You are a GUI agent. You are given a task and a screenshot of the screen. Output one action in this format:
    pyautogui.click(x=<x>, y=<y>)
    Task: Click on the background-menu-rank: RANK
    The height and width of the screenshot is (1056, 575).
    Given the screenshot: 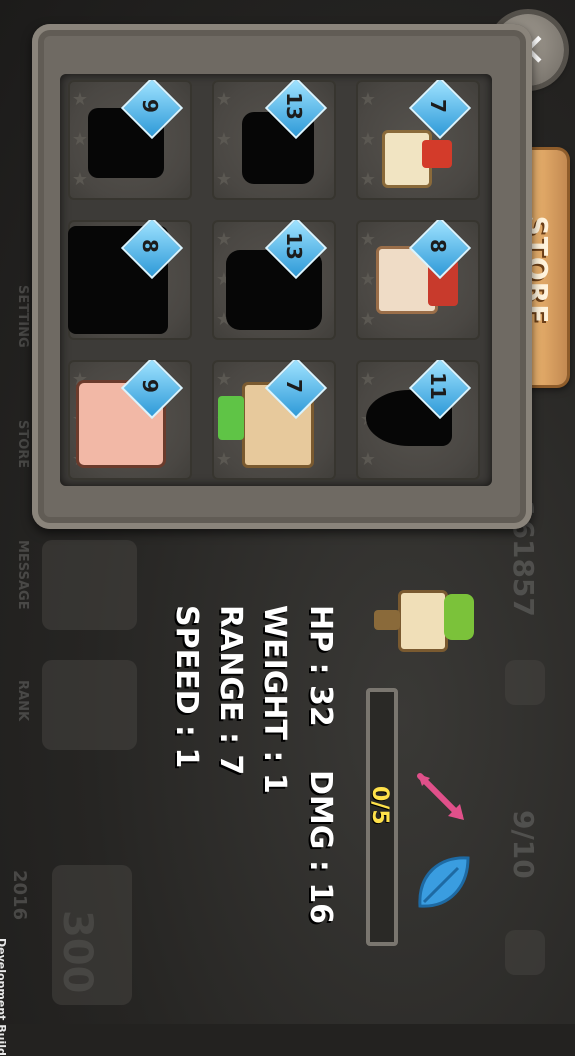 What is the action you would take?
    pyautogui.click(x=22, y=701)
    